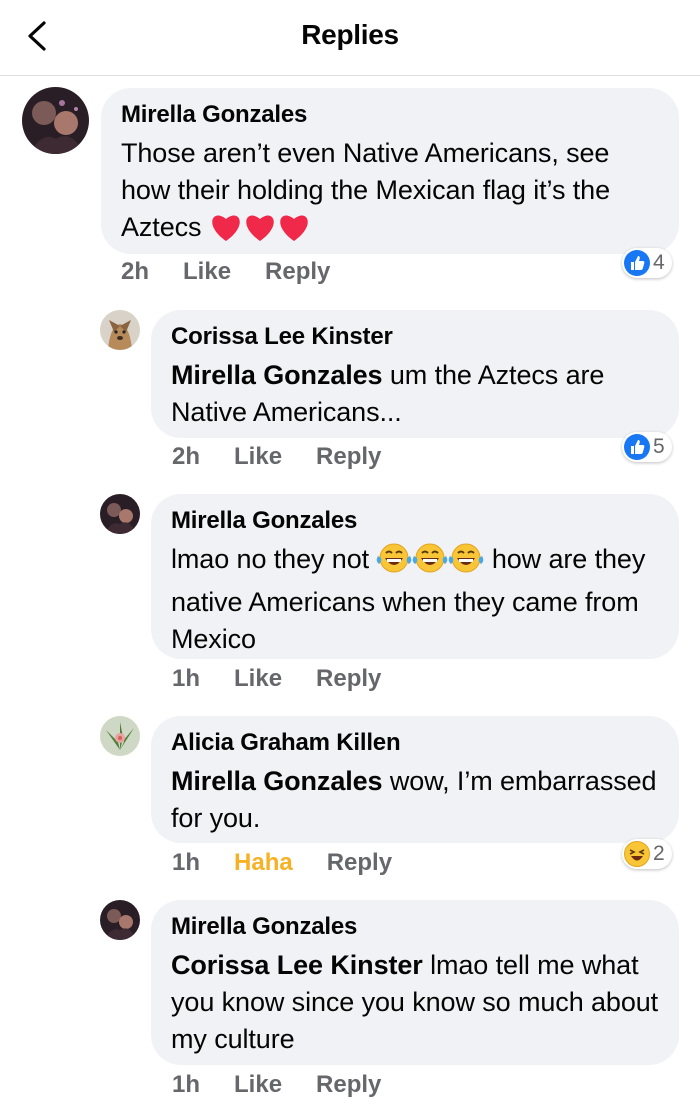  What do you see at coordinates (659, 262) in the screenshot?
I see `reaction-count: 4` at bounding box center [659, 262].